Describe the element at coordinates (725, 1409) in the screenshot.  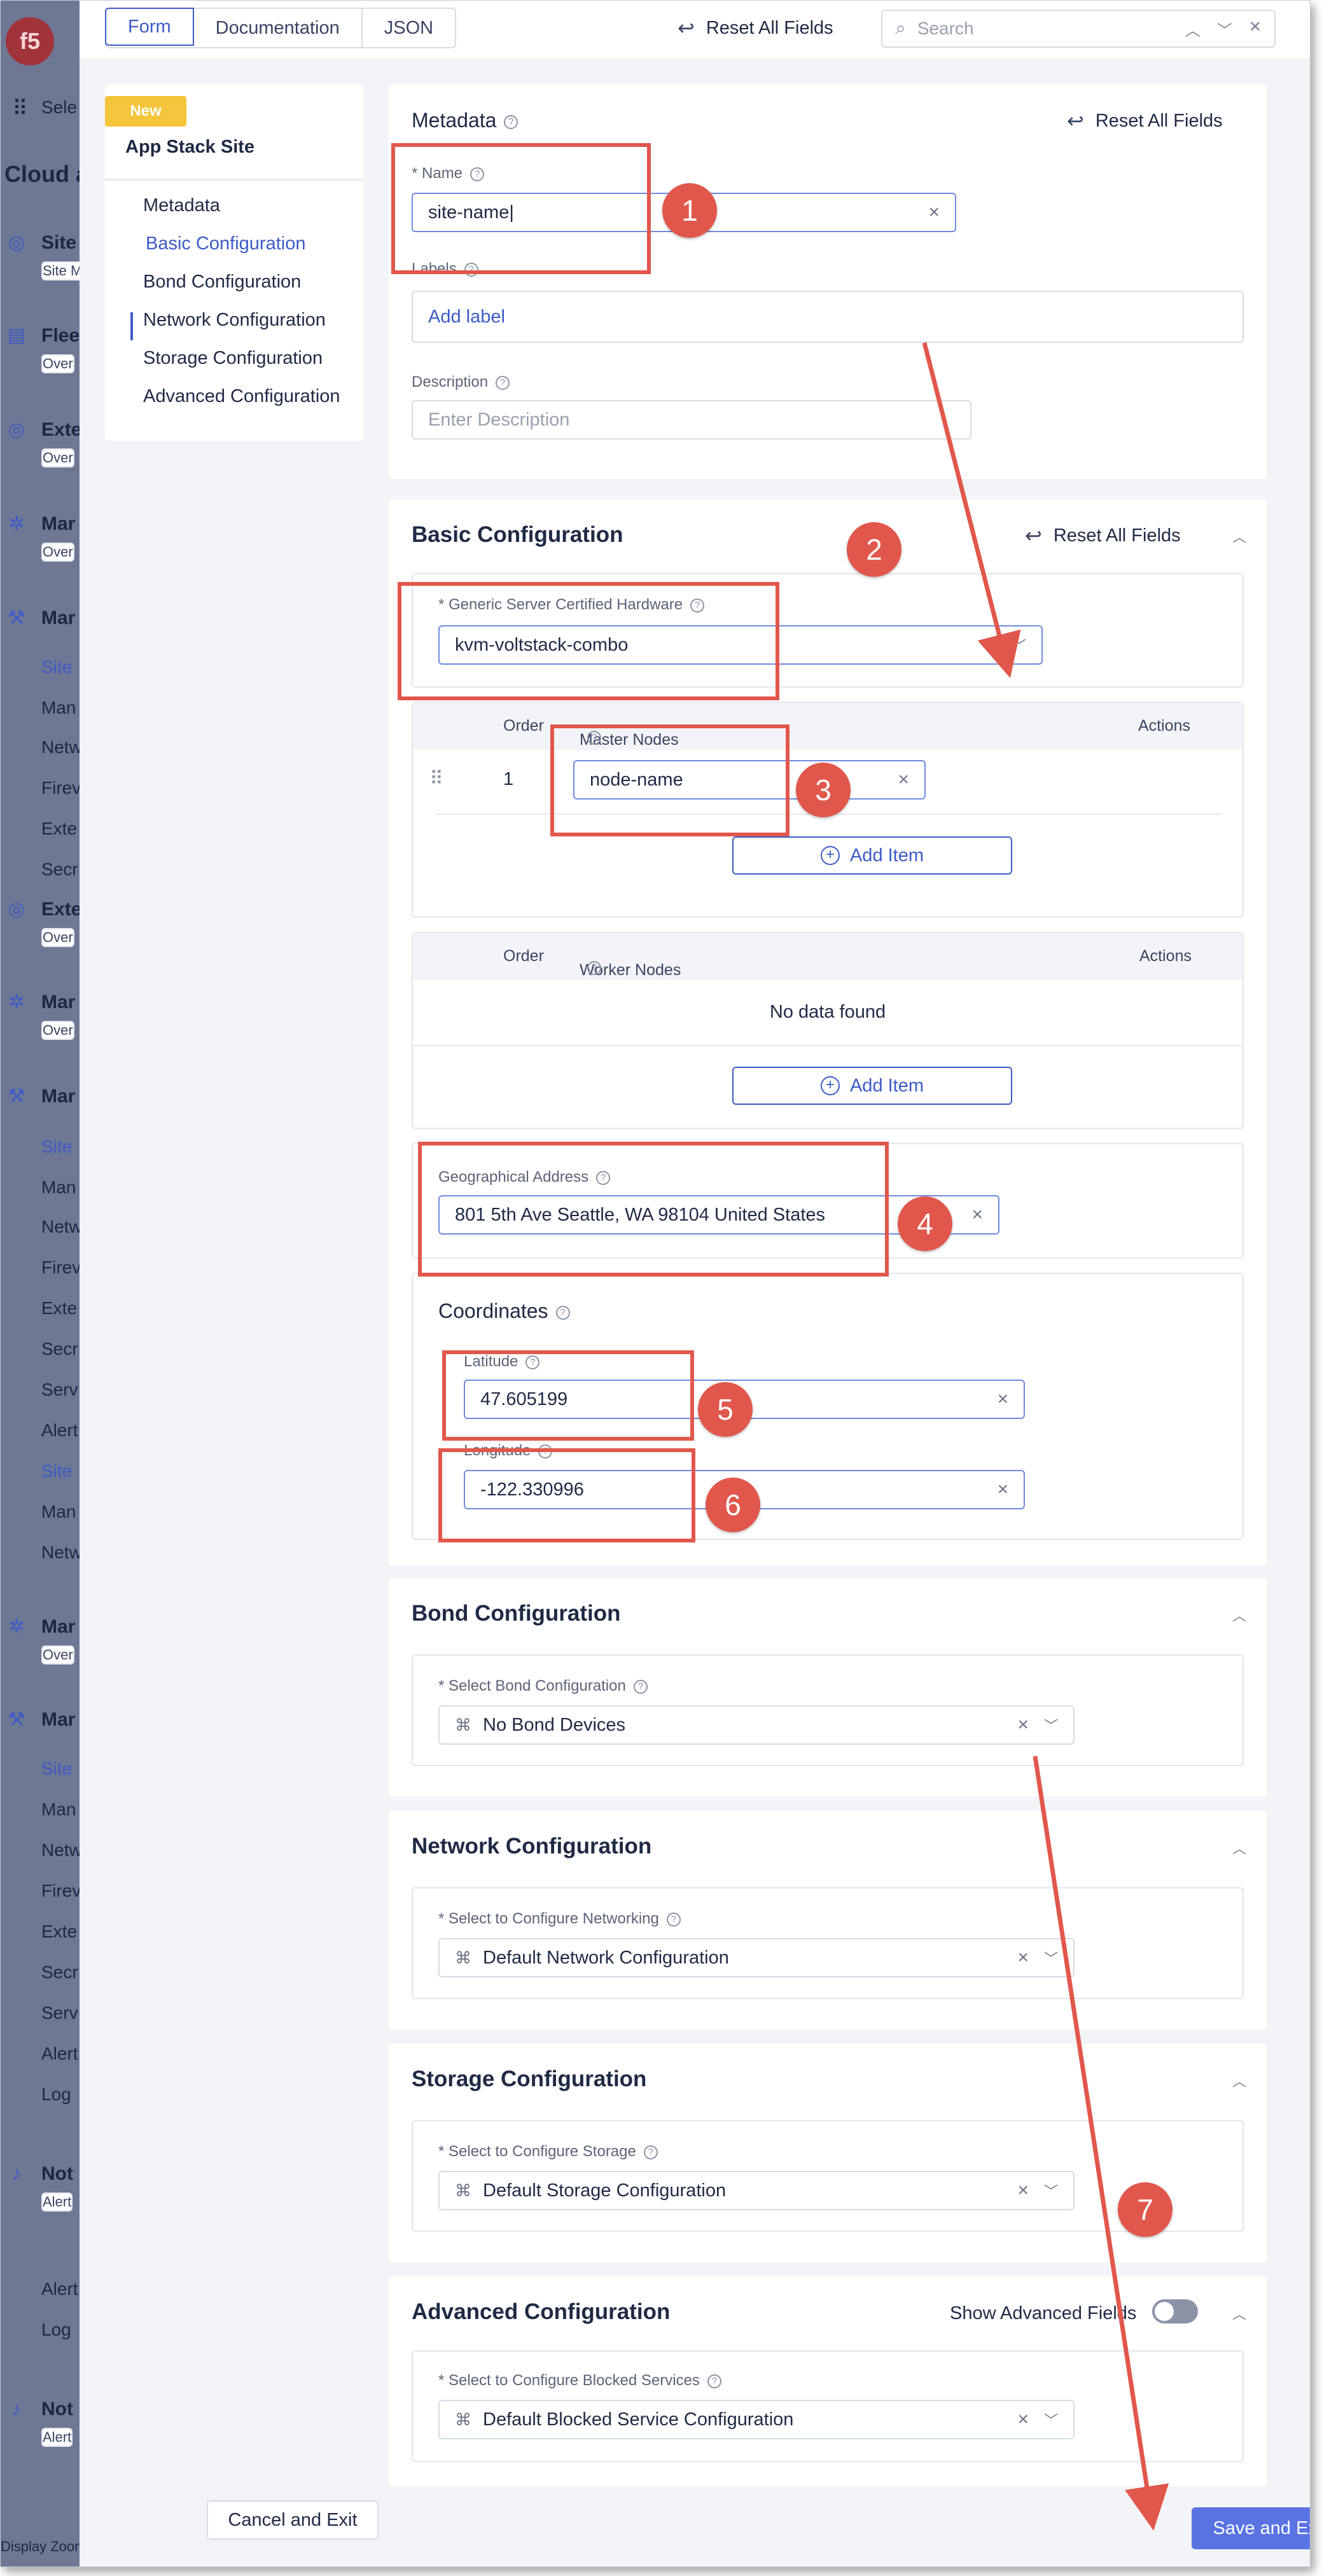
I see `annotation-step: 5` at that location.